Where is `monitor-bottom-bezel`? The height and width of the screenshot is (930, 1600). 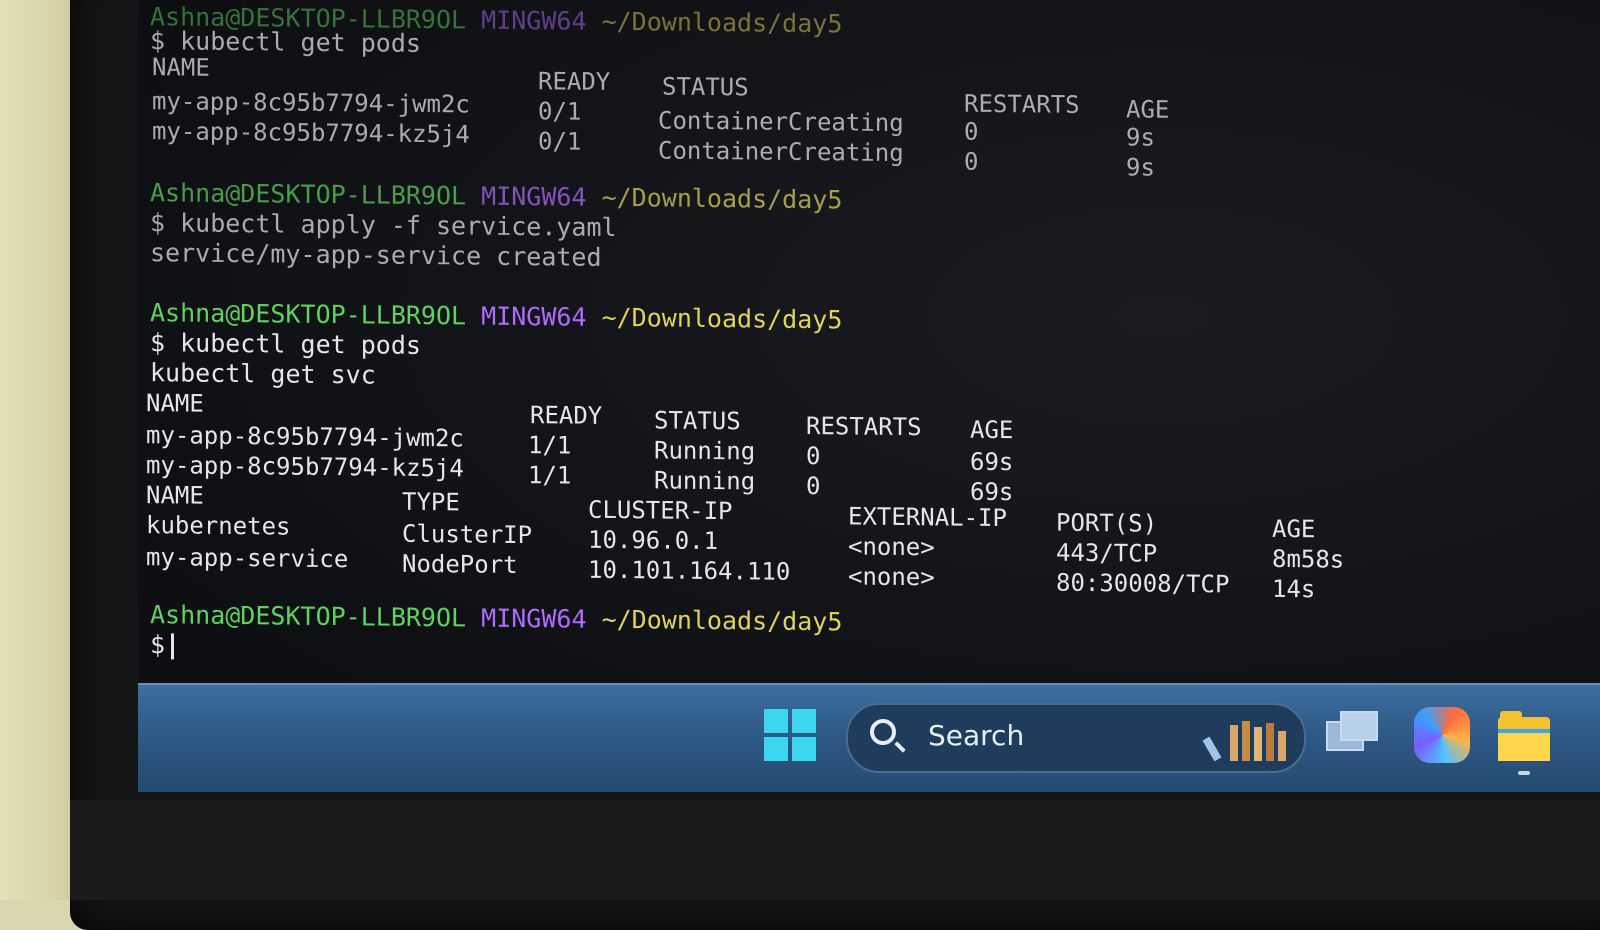
monitor-bottom-bezel is located at coordinates (835, 850).